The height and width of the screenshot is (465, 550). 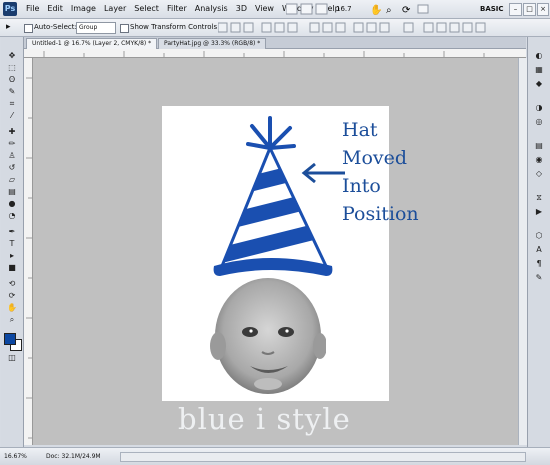 I want to click on zoom-level: 16.7, so click(x=344, y=9).